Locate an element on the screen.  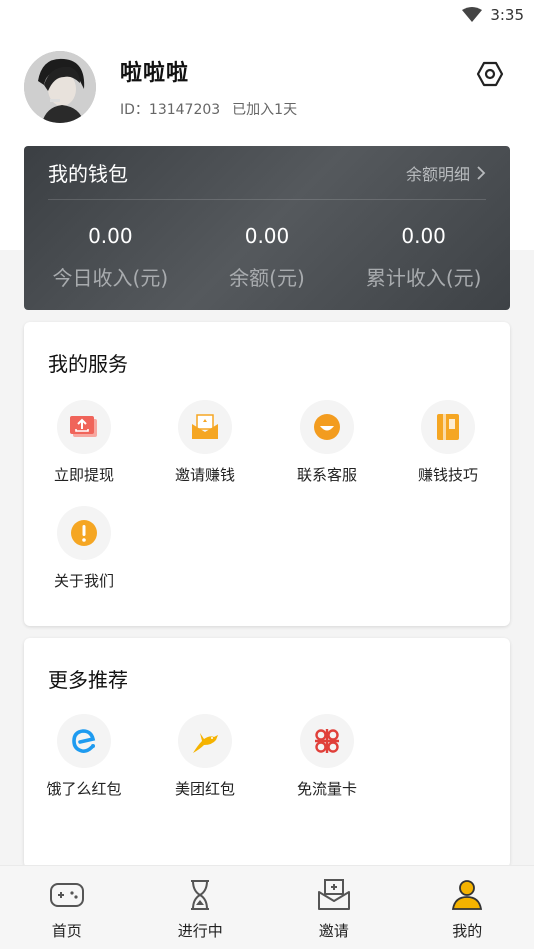
avatar is located at coordinates (60, 87).